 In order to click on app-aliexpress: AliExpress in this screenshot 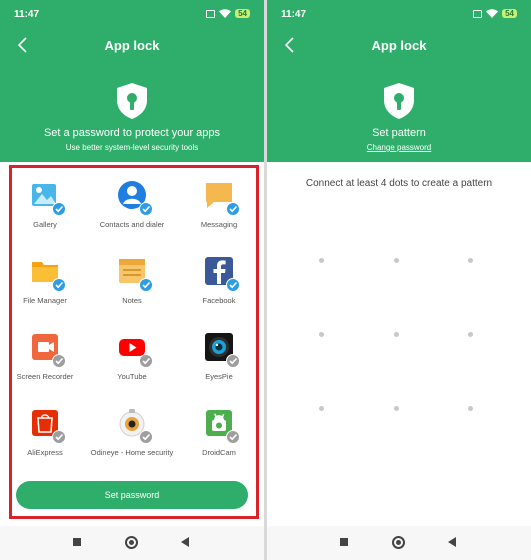, I will do `click(45, 433)`.